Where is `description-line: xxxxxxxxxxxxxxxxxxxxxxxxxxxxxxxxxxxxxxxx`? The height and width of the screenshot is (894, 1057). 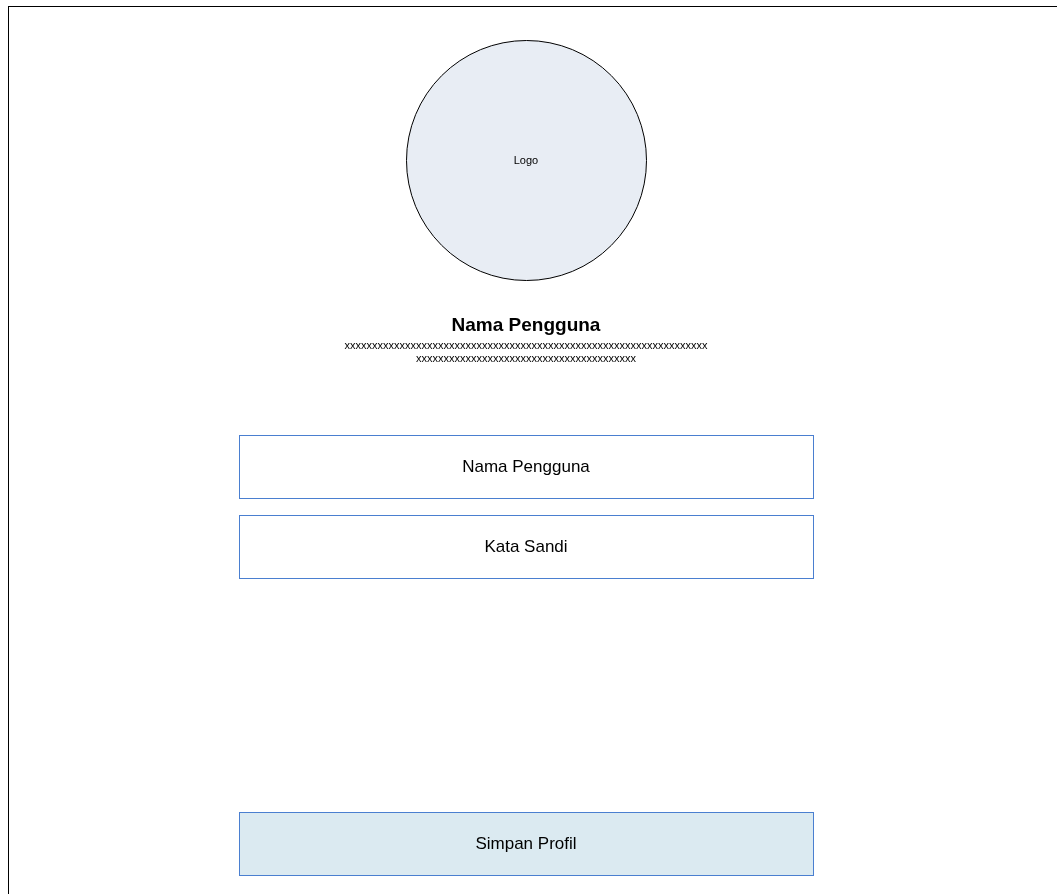
description-line: xxxxxxxxxxxxxxxxxxxxxxxxxxxxxxxxxxxxxxxx is located at coordinates (526, 358).